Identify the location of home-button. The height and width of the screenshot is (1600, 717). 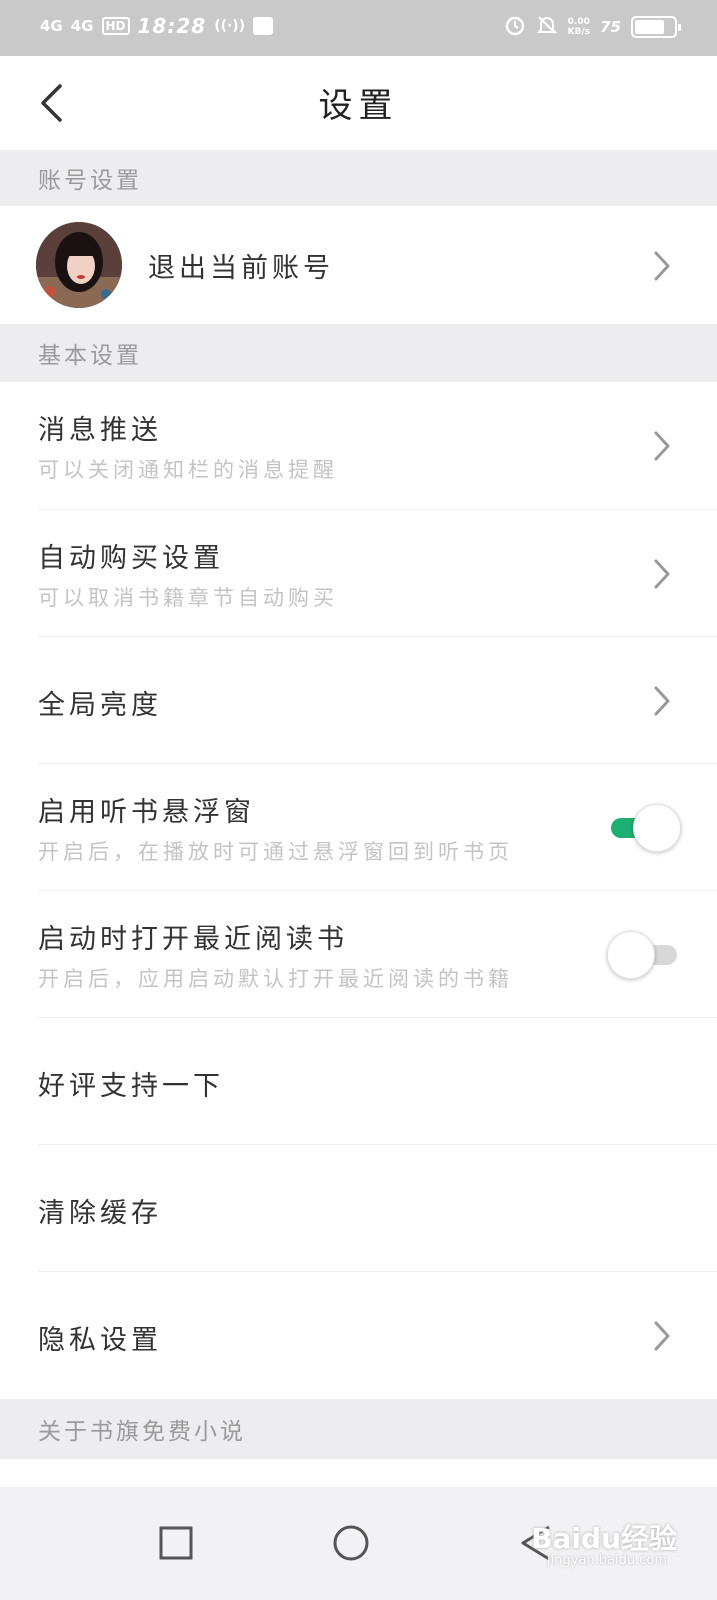
(351, 1543).